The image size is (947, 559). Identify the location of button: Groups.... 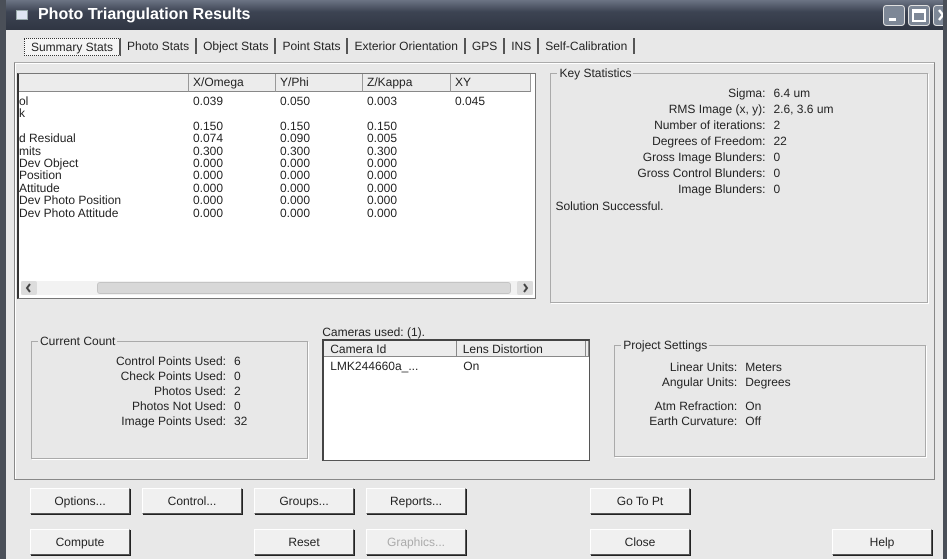
(304, 501).